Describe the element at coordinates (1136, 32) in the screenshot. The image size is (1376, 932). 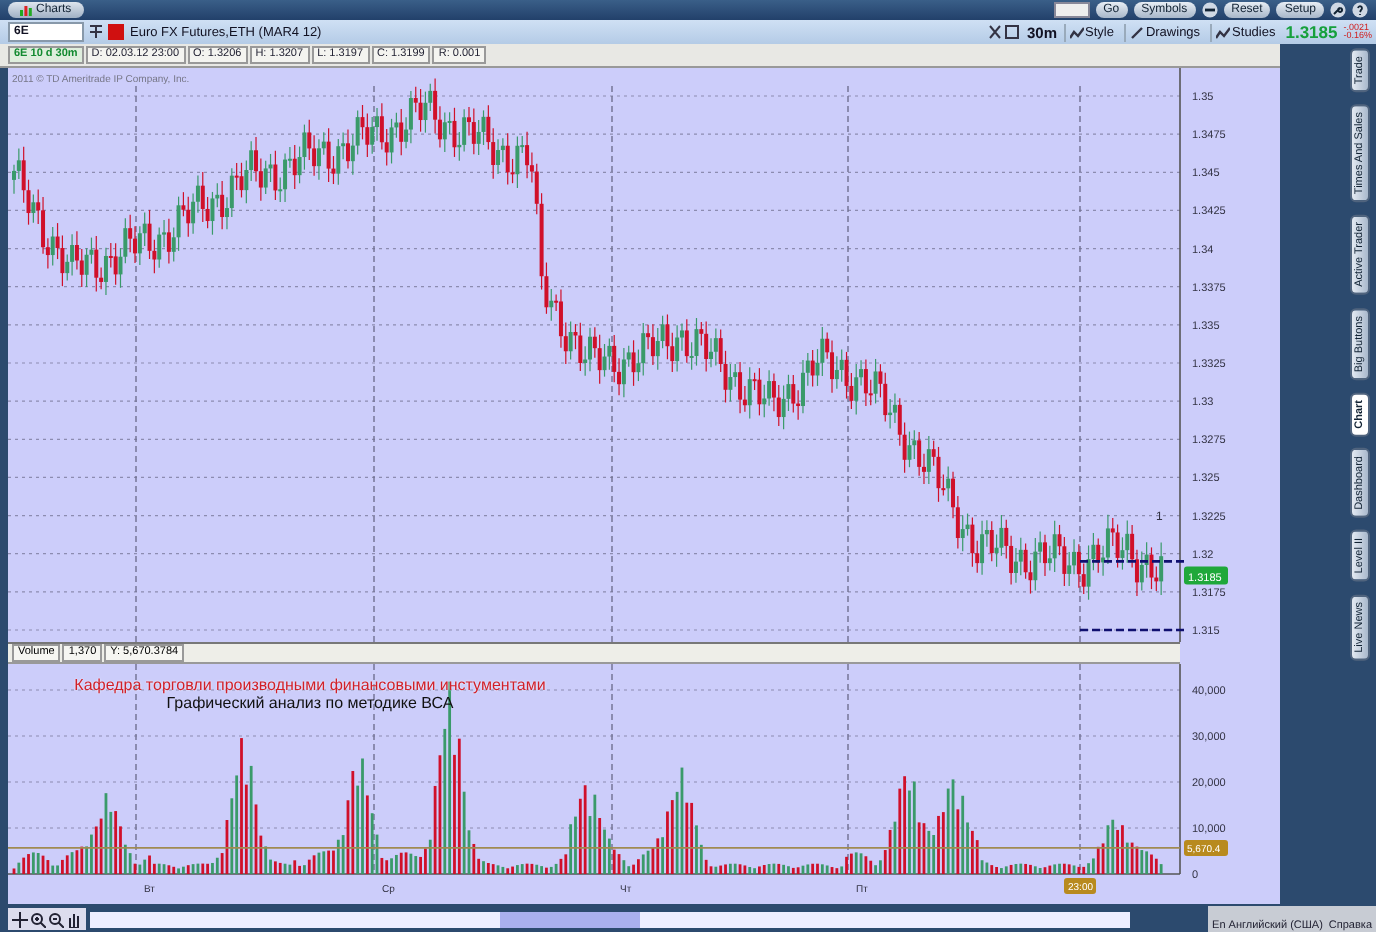
I see `pencil-icon` at that location.